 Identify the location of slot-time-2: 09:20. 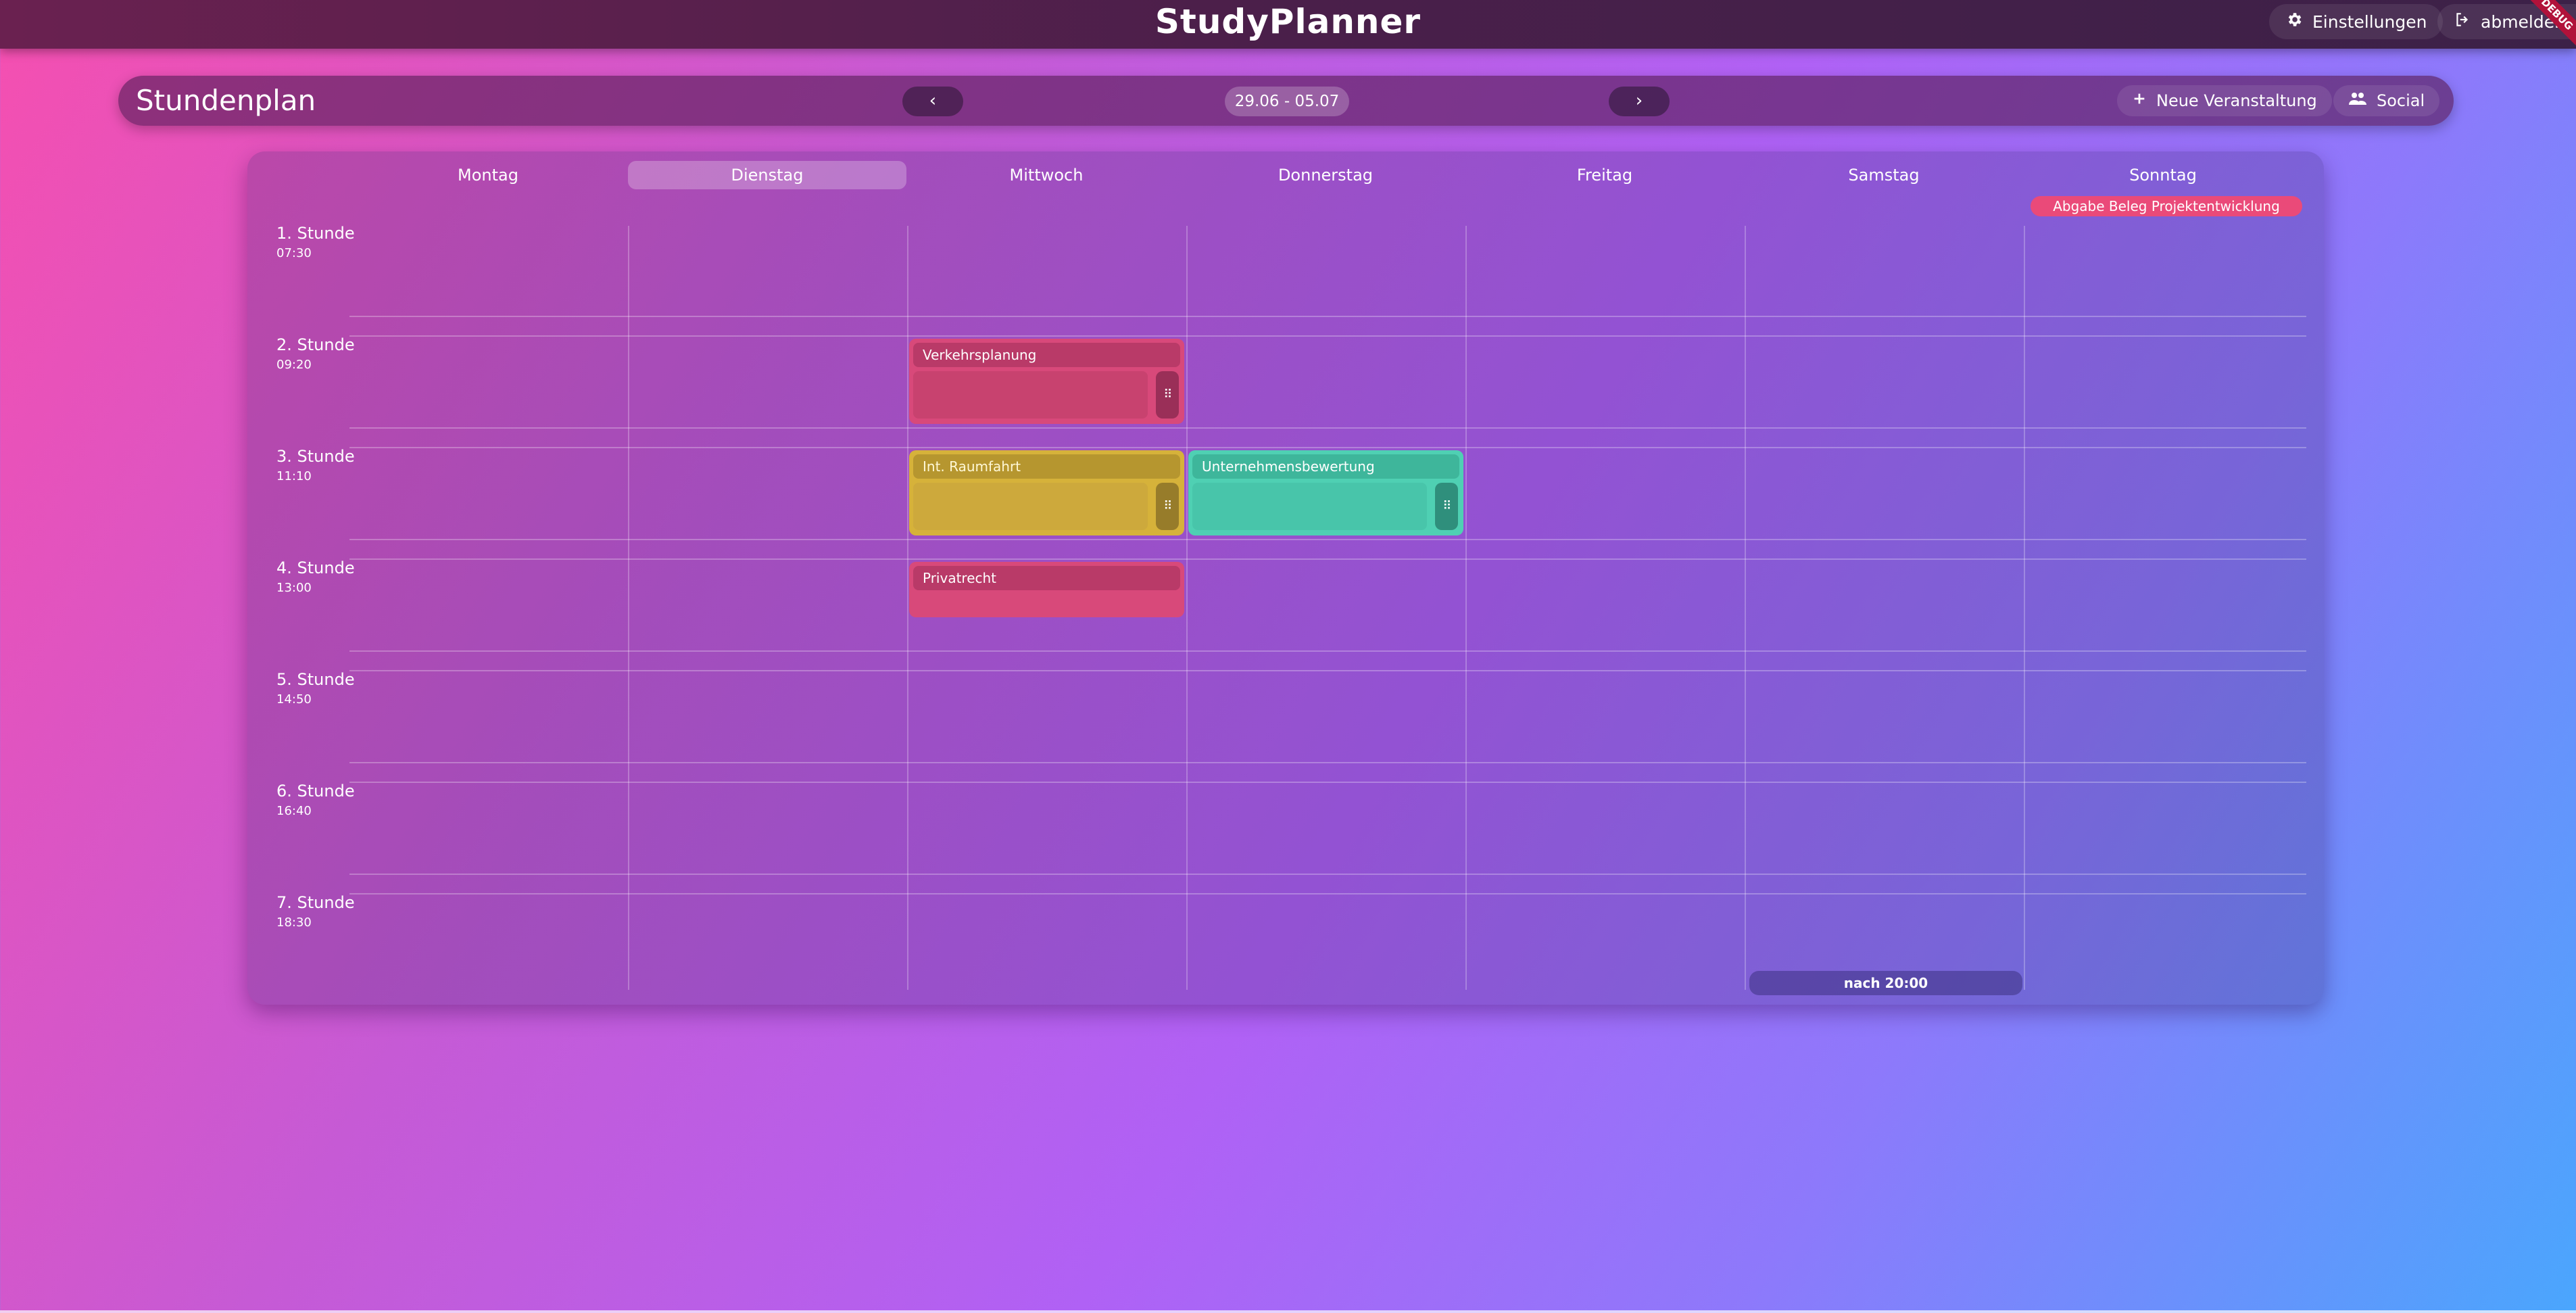
(294, 365).